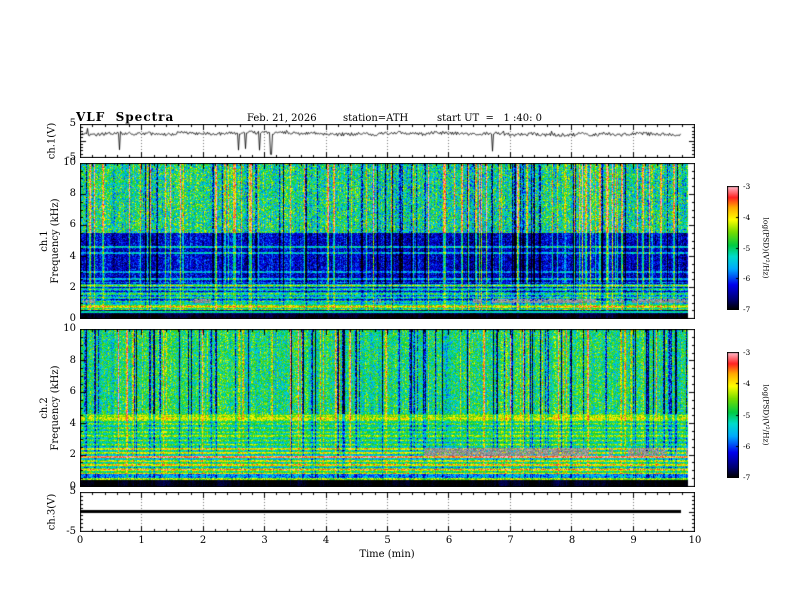  I want to click on x-tick-label: 5, so click(387, 540).